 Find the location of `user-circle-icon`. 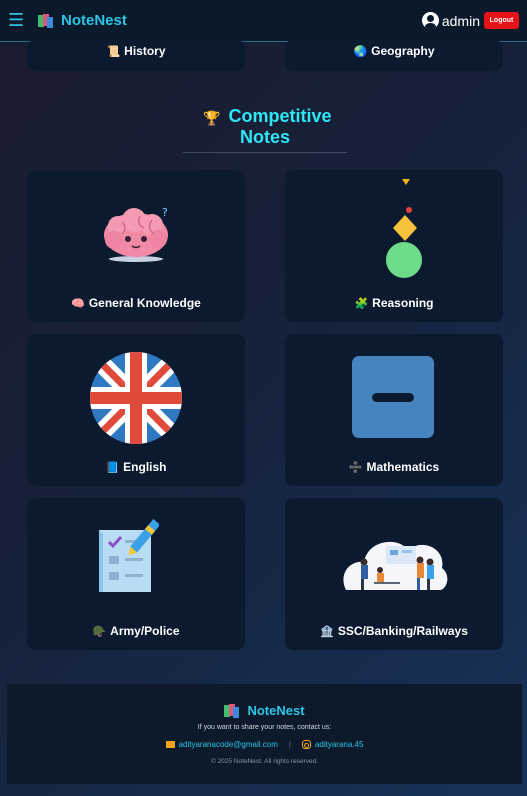

user-circle-icon is located at coordinates (430, 20).